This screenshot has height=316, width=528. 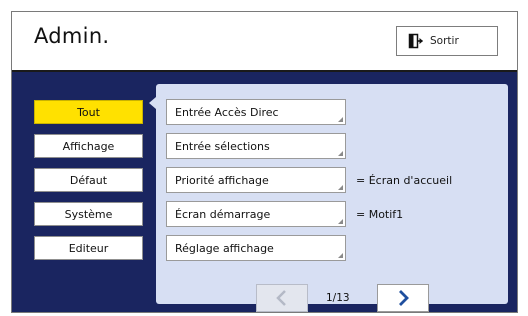 What do you see at coordinates (404, 180) in the screenshot?
I see `priorite-affichage-value: = Écran d'accueil` at bounding box center [404, 180].